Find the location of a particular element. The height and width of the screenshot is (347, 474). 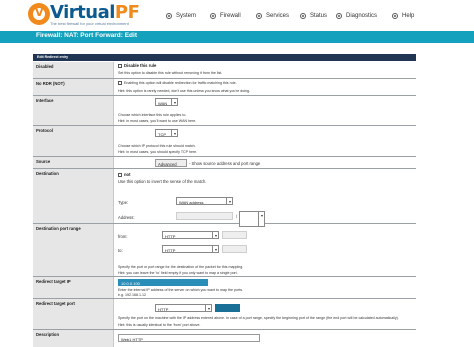

interface-select: WAN is located at coordinates (166, 102).